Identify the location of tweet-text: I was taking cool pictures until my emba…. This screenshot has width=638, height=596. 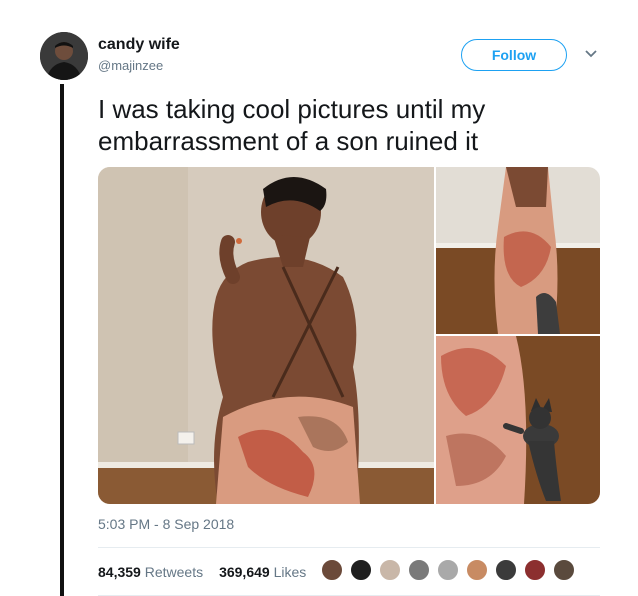
(292, 125).